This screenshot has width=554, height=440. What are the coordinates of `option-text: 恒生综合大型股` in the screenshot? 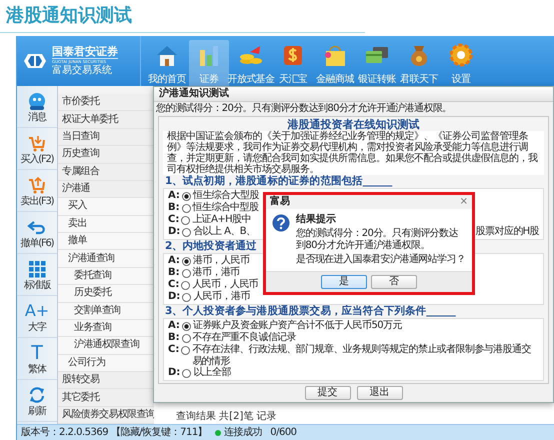 It's located at (225, 196).